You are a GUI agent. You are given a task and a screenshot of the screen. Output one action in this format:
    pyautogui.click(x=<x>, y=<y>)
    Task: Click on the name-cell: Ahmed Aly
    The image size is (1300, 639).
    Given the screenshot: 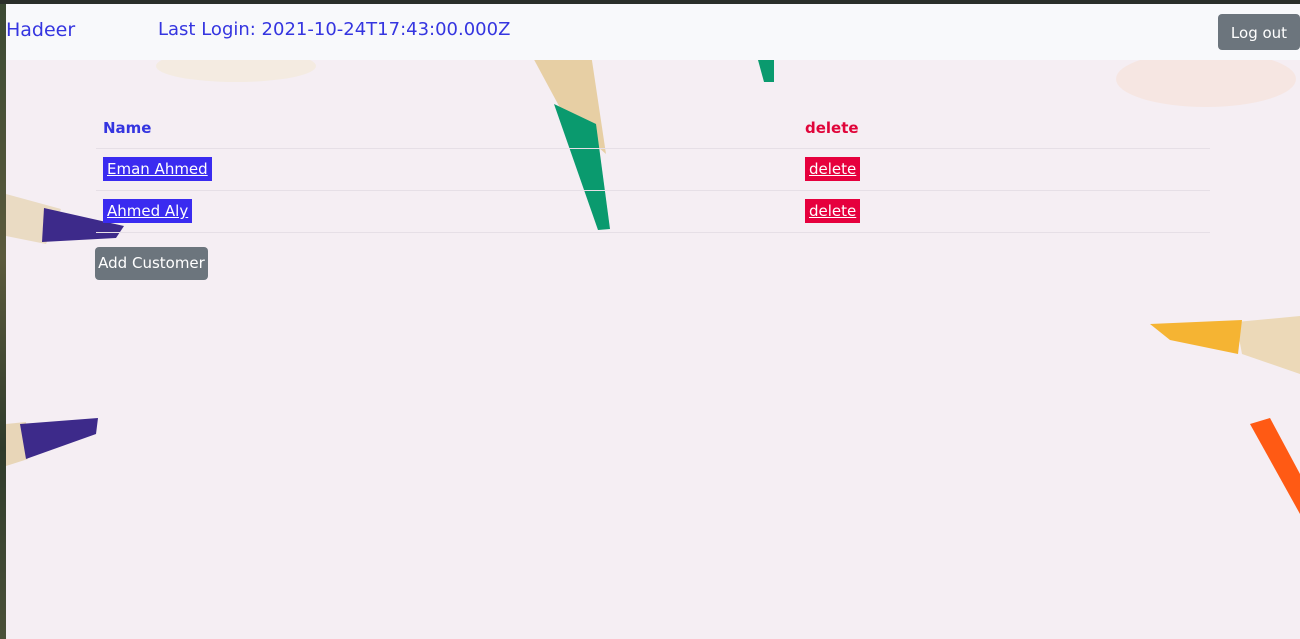 What is the action you would take?
    pyautogui.click(x=148, y=211)
    